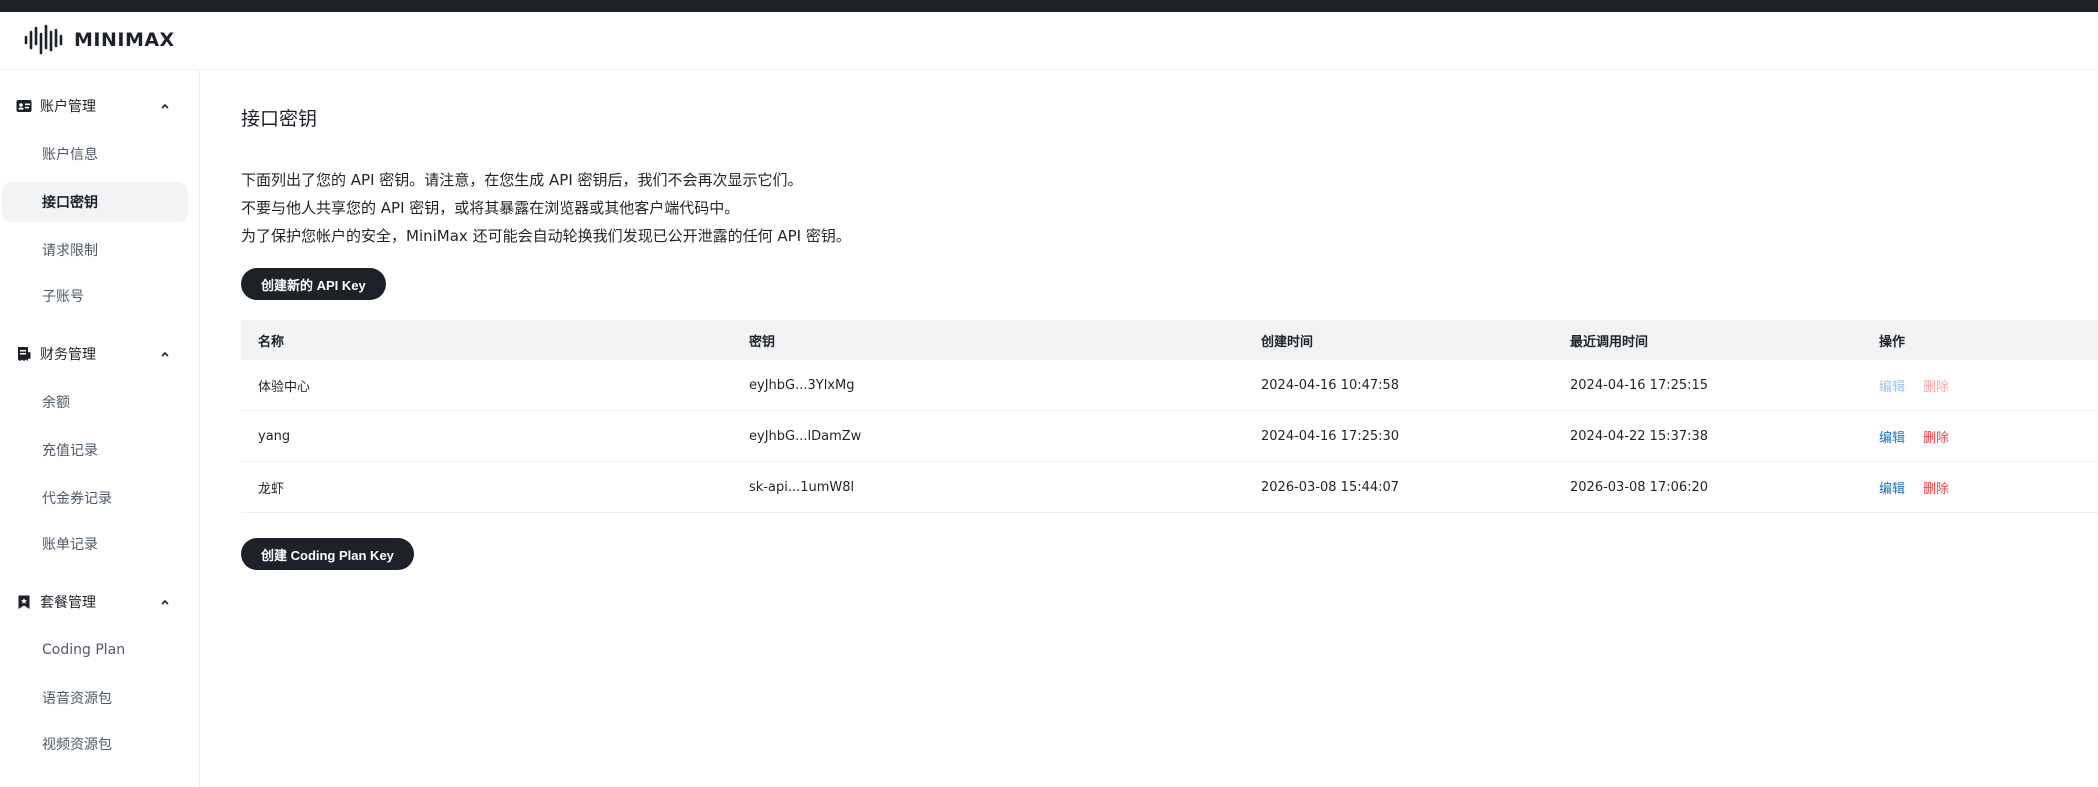  What do you see at coordinates (1049, 41) in the screenshot?
I see `header: MINIMAX` at bounding box center [1049, 41].